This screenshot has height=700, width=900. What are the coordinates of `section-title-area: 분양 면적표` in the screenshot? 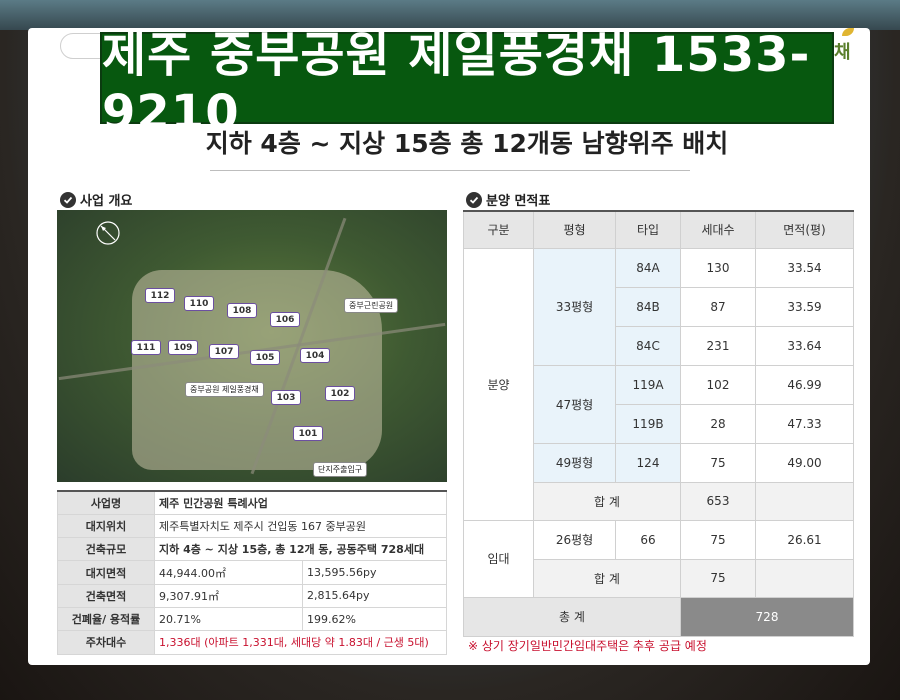 It's located at (508, 199).